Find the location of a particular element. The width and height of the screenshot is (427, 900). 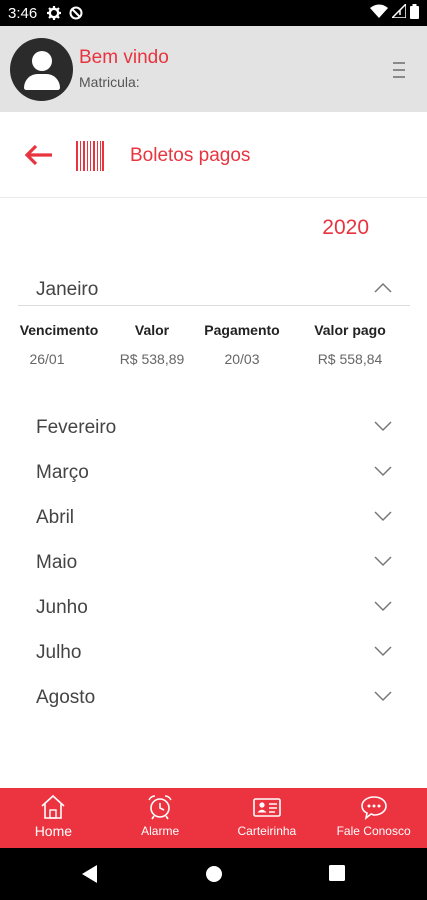

nav-fale-conosco: Fale Conosco is located at coordinates (373, 818).